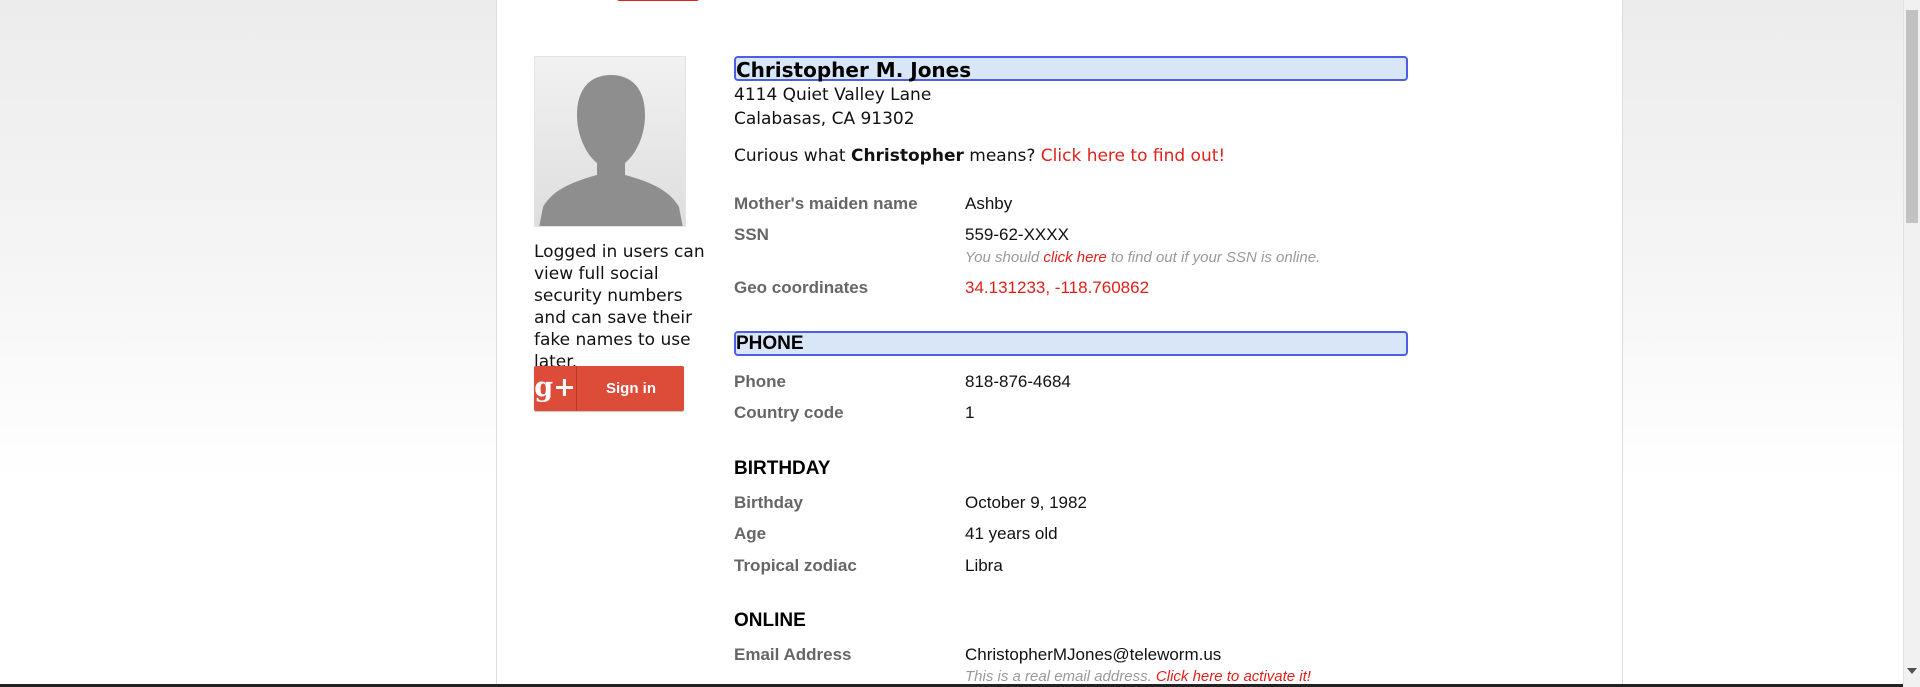 This screenshot has width=1920, height=687. What do you see at coordinates (1912, 116) in the screenshot?
I see `scrollbar-thumb` at bounding box center [1912, 116].